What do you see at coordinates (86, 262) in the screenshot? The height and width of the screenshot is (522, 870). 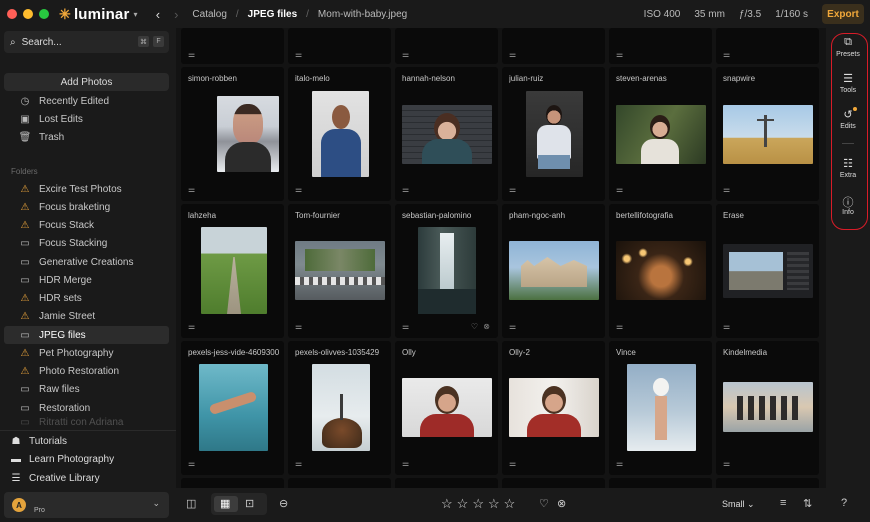 I see `sidebar-folder-generative-creations: ▭ Generative Creations` at bounding box center [86, 262].